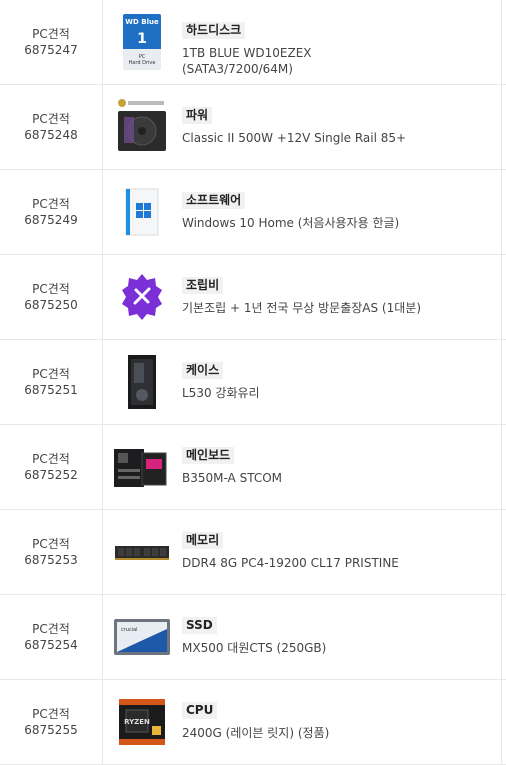  What do you see at coordinates (302, 478) in the screenshot?
I see `item-description: B350M-A STCOM` at bounding box center [302, 478].